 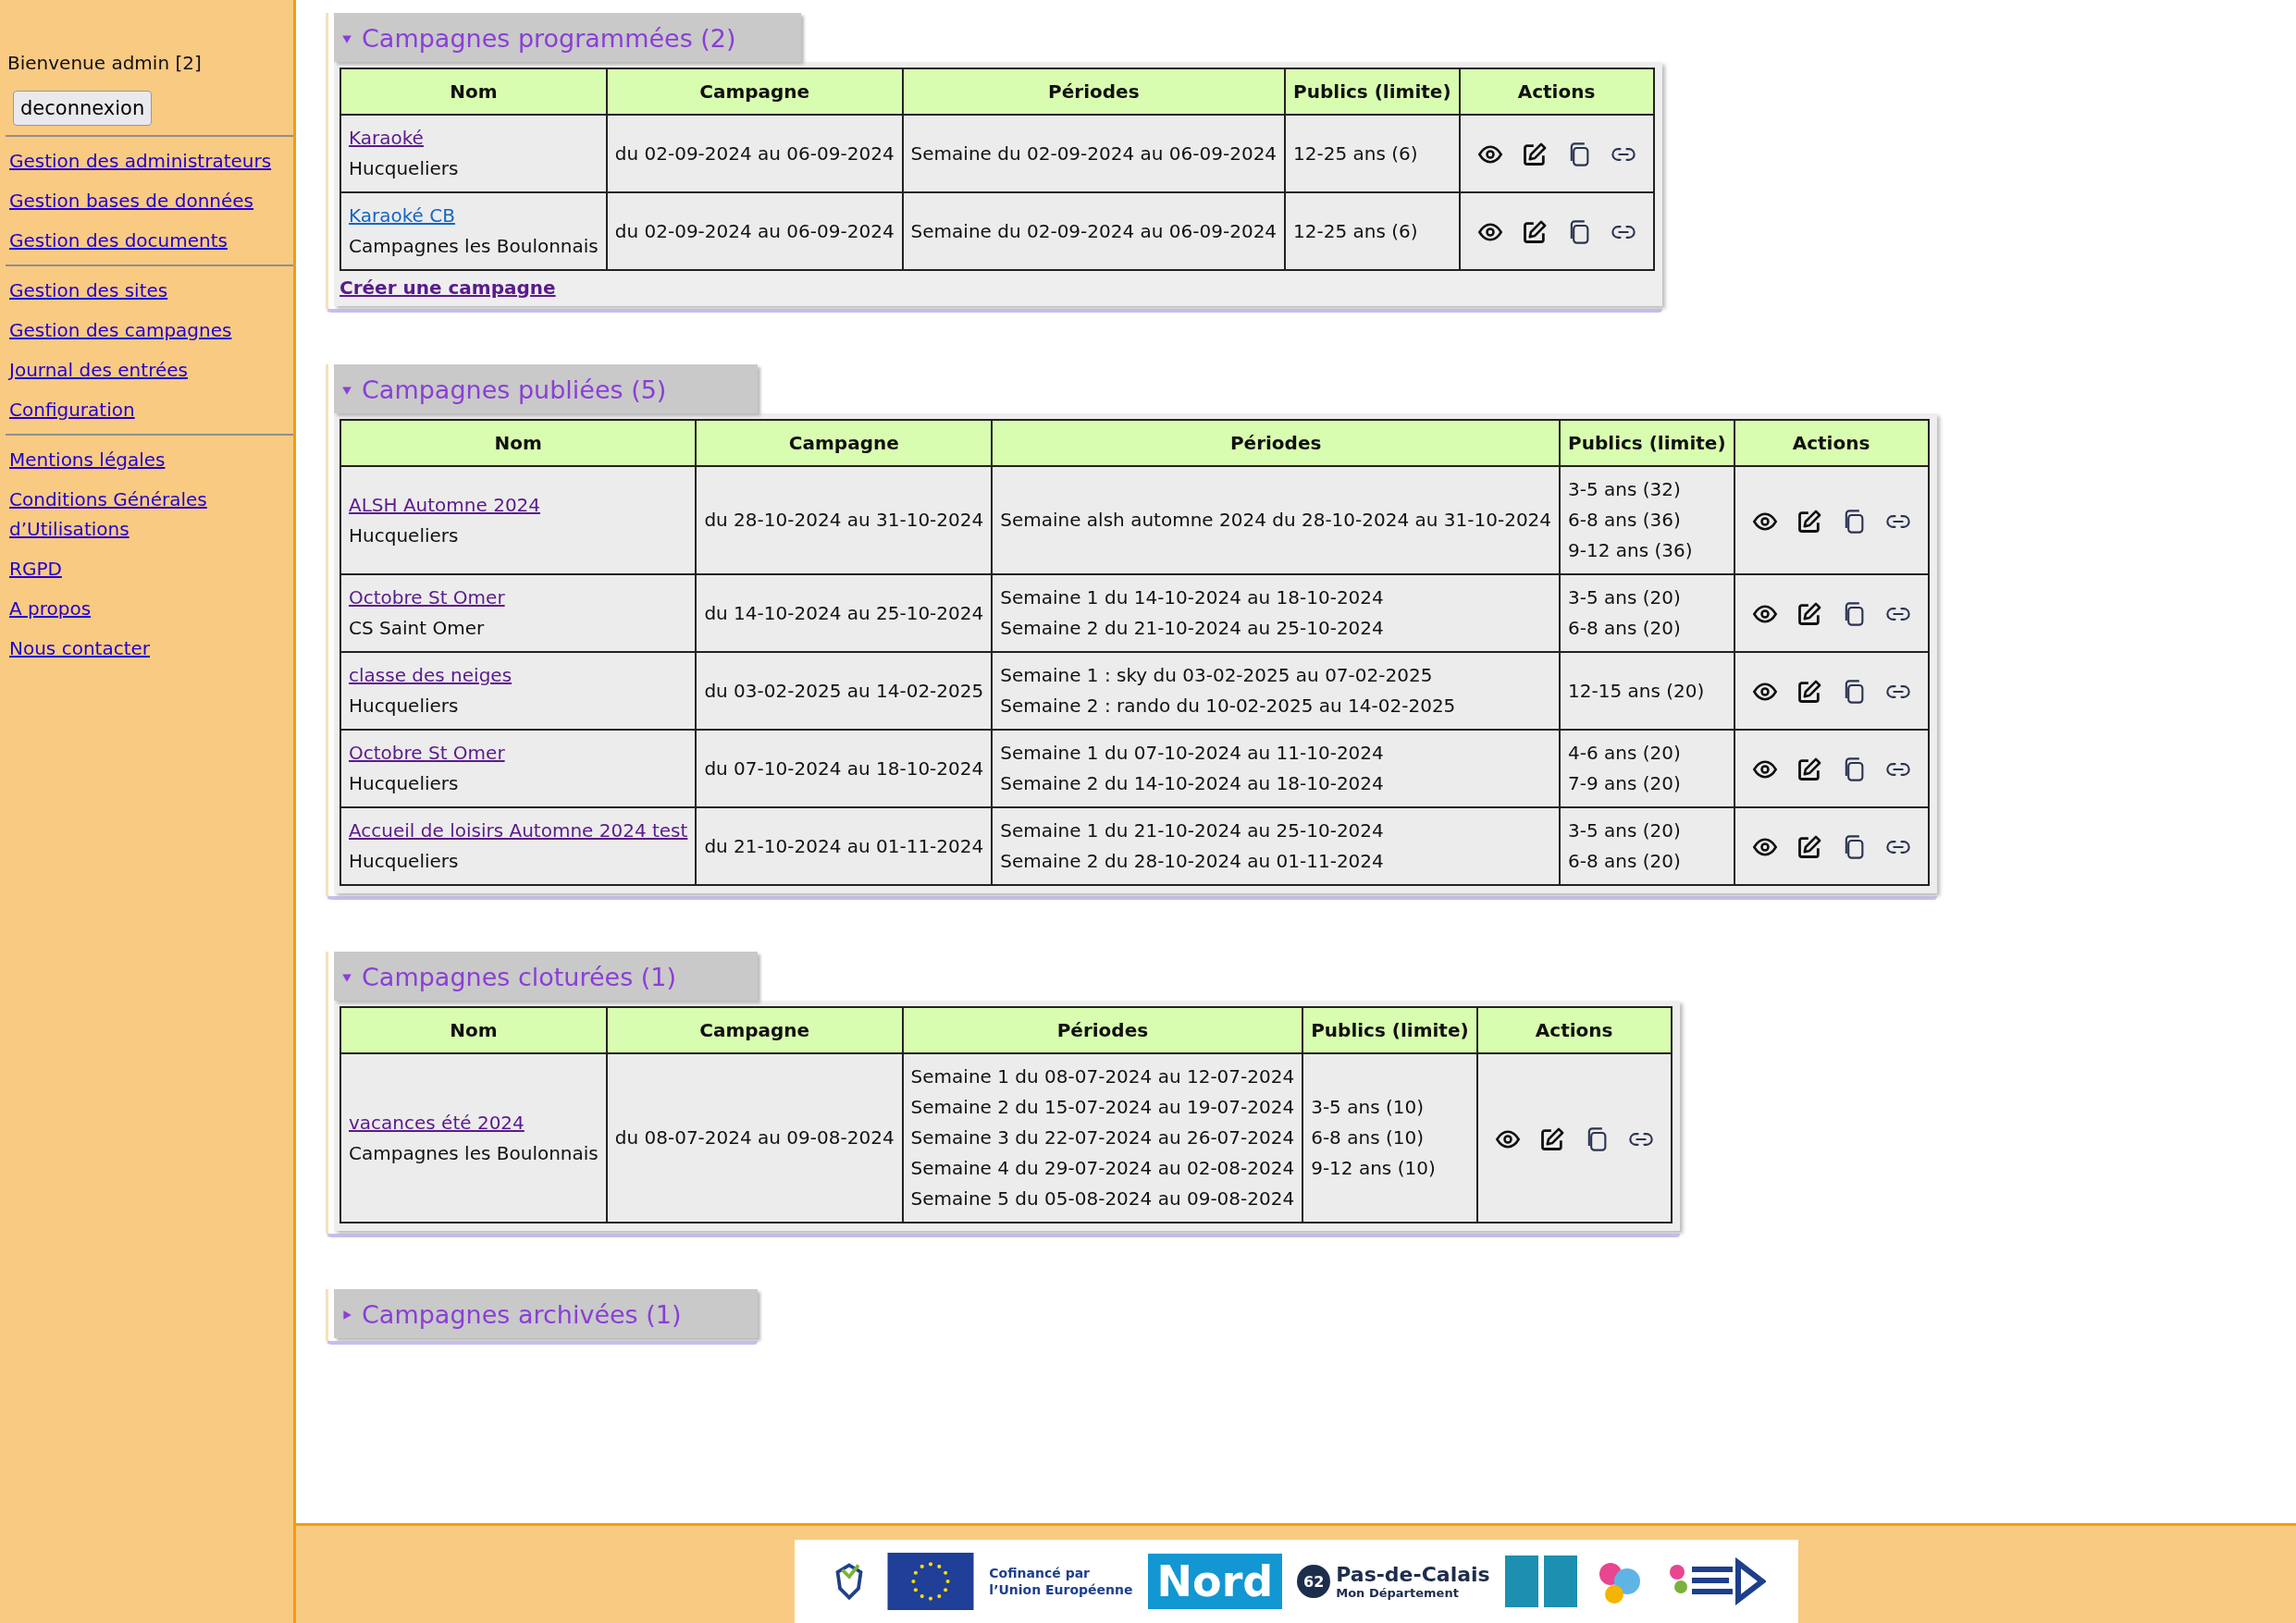 What do you see at coordinates (417, 628) in the screenshot?
I see `site-name: CS Saint Omer` at bounding box center [417, 628].